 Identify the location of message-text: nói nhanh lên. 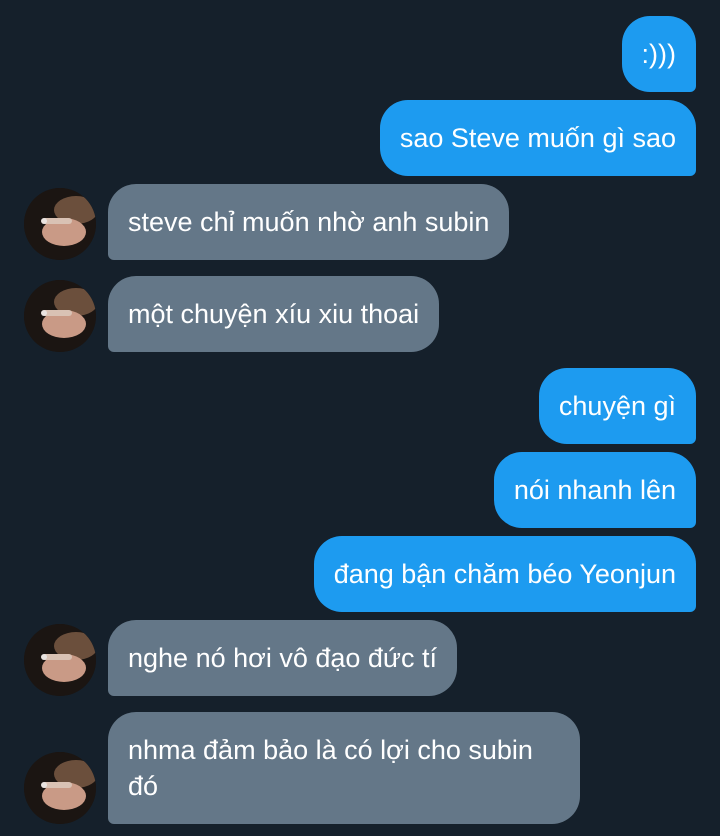
(594, 490).